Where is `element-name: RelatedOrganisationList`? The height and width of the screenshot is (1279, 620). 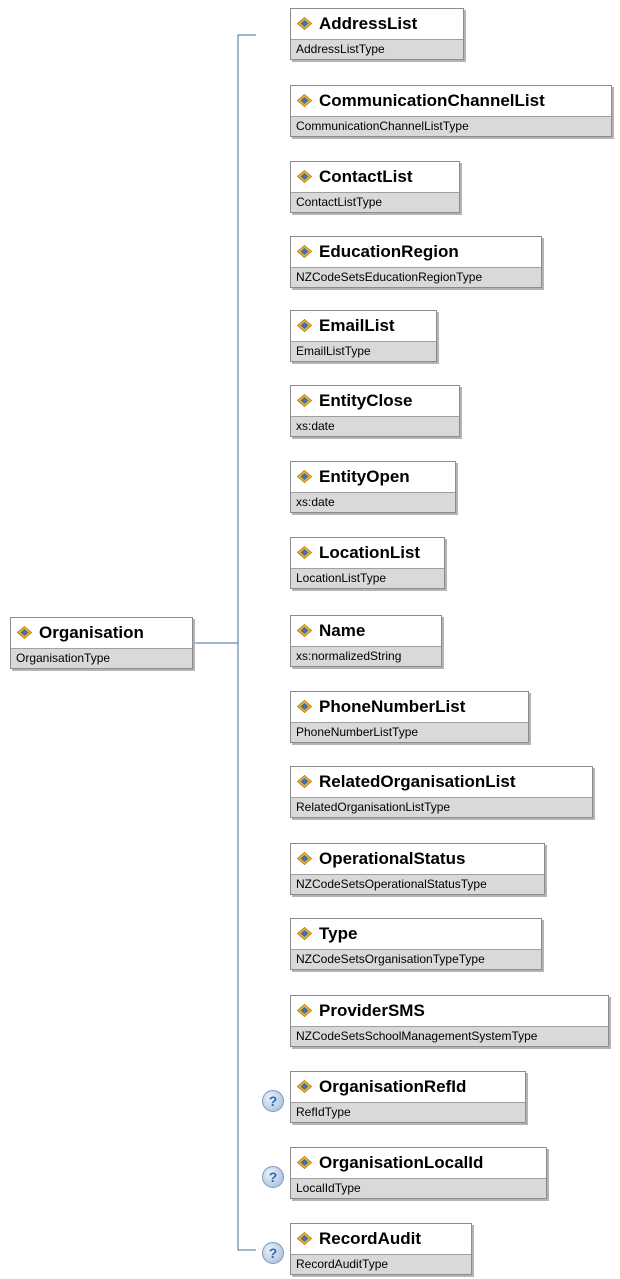
element-name: RelatedOrganisationList is located at coordinates (417, 781).